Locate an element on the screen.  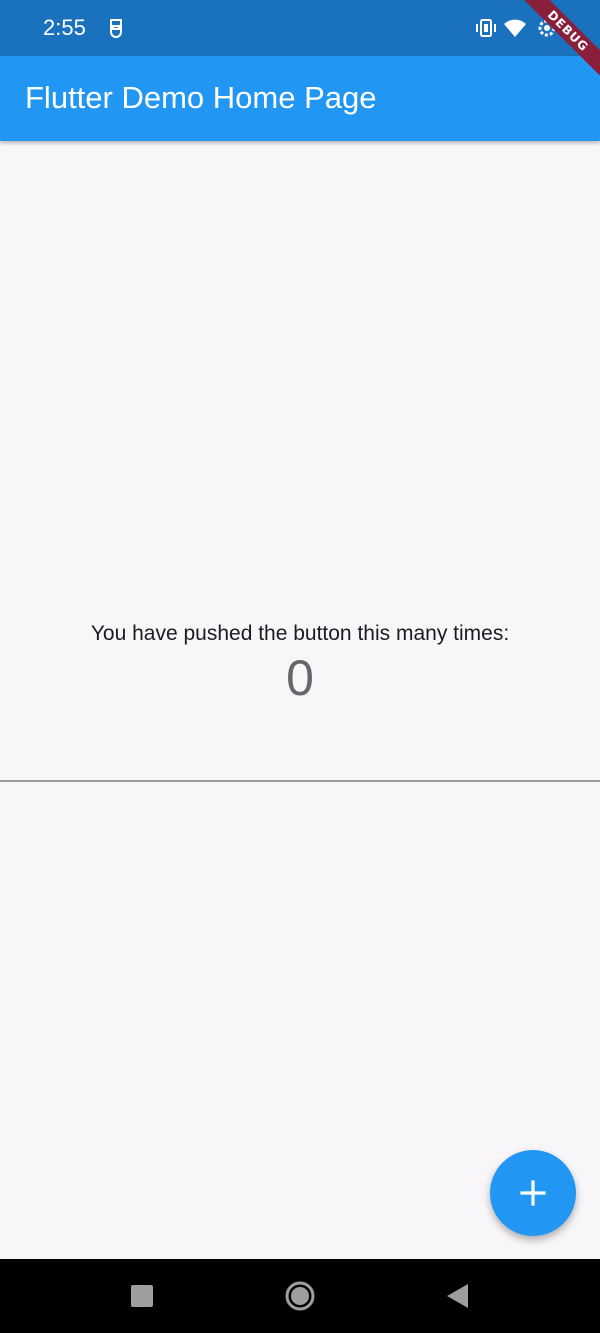
add-icon is located at coordinates (533, 1193).